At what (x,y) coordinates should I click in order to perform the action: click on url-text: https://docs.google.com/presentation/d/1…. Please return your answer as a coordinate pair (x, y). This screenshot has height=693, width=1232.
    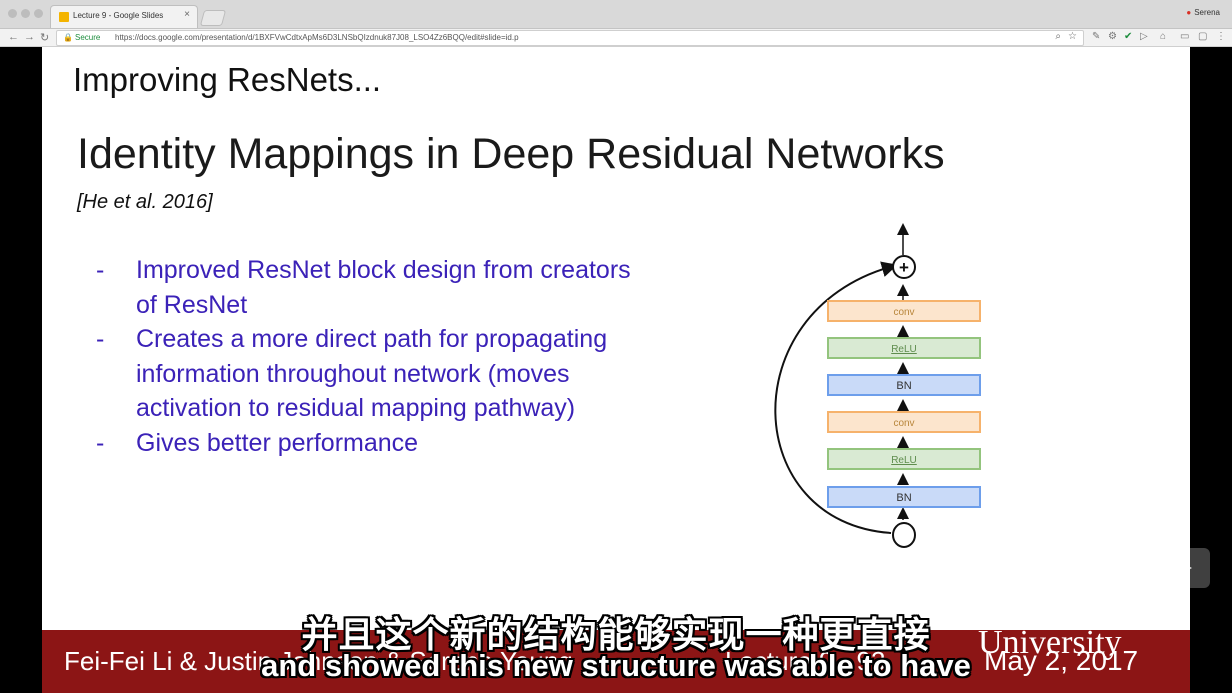
    Looking at the image, I should click on (317, 37).